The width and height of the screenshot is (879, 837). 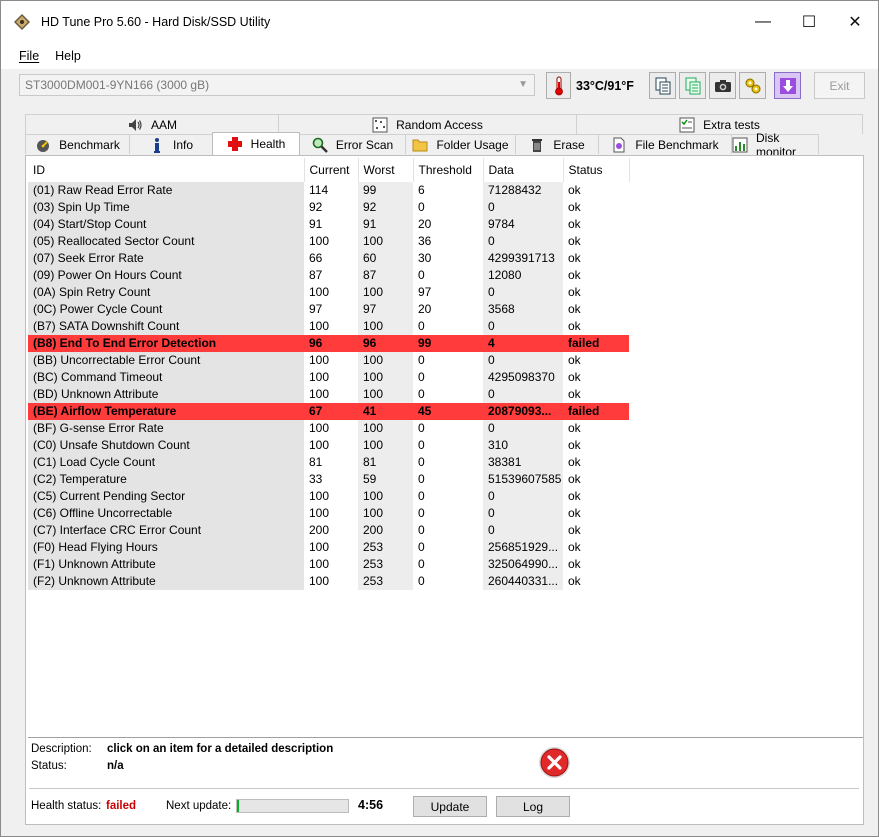 I want to click on column-header-worst: Worst, so click(x=386, y=170).